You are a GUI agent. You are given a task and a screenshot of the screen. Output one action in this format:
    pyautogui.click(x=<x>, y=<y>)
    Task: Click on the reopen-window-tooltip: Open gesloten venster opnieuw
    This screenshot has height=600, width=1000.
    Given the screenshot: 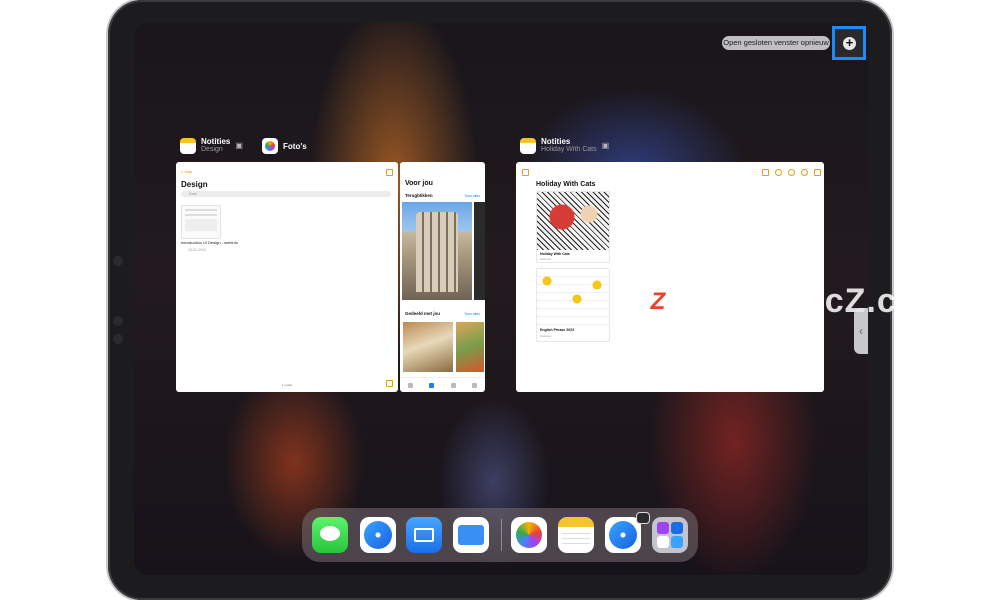 What is the action you would take?
    pyautogui.click(x=776, y=43)
    